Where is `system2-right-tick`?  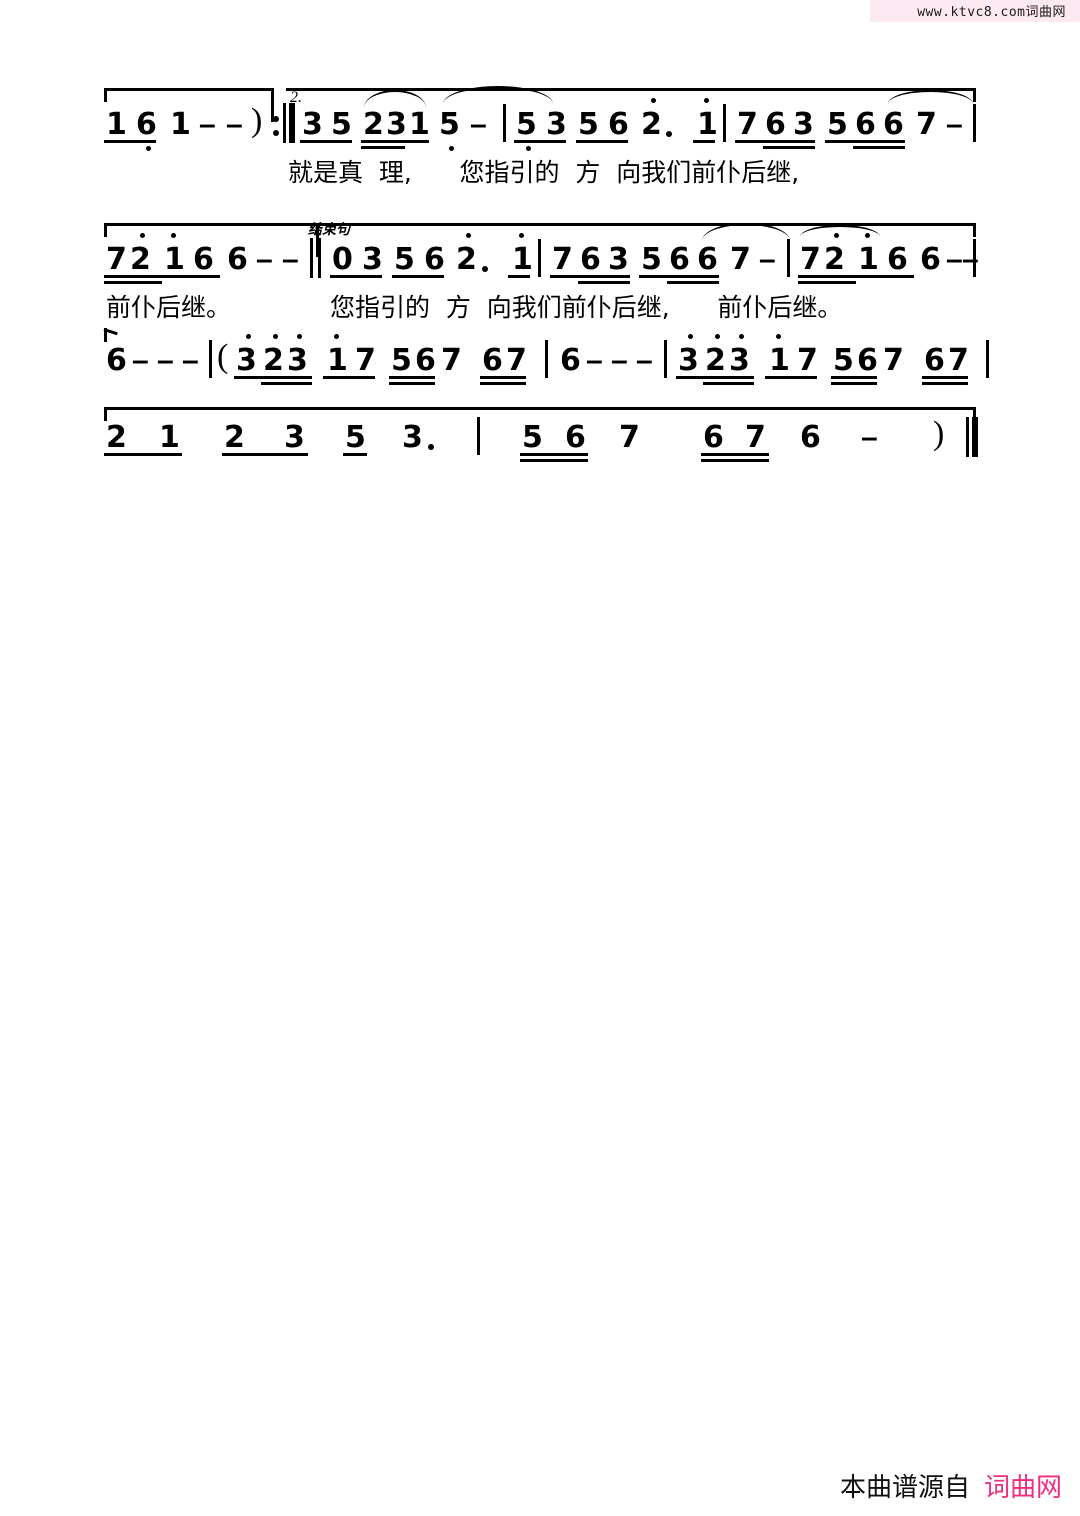
system2-right-tick is located at coordinates (974, 230).